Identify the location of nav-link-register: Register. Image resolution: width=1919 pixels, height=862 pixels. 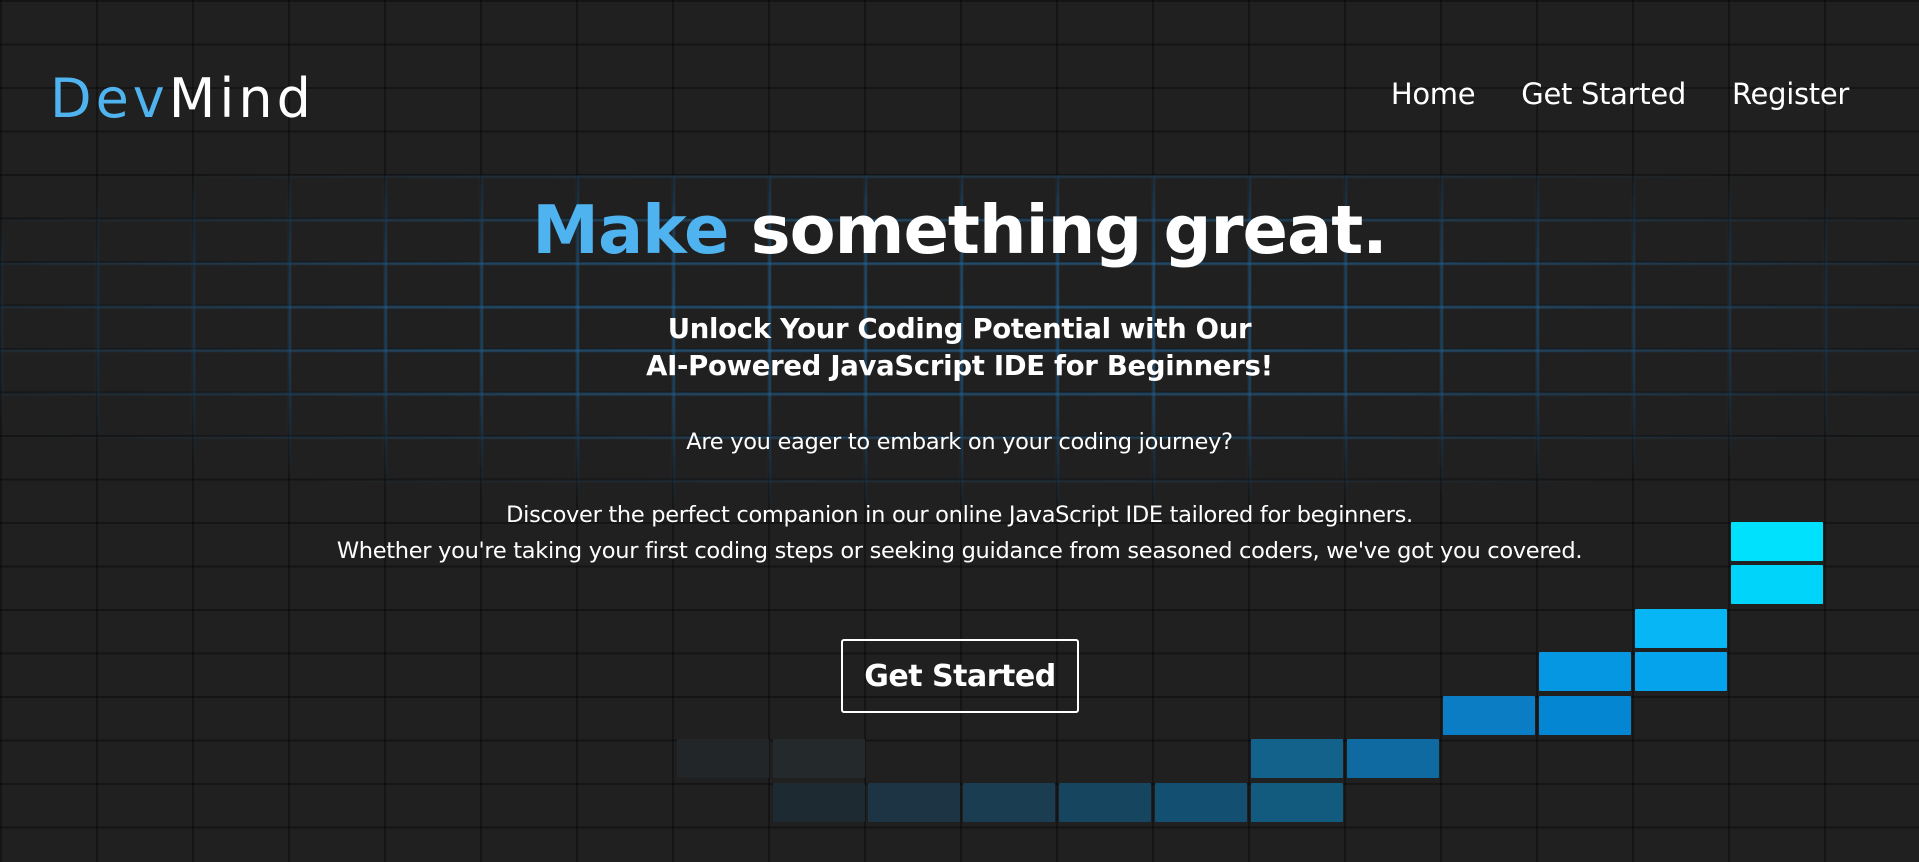
(1790, 94).